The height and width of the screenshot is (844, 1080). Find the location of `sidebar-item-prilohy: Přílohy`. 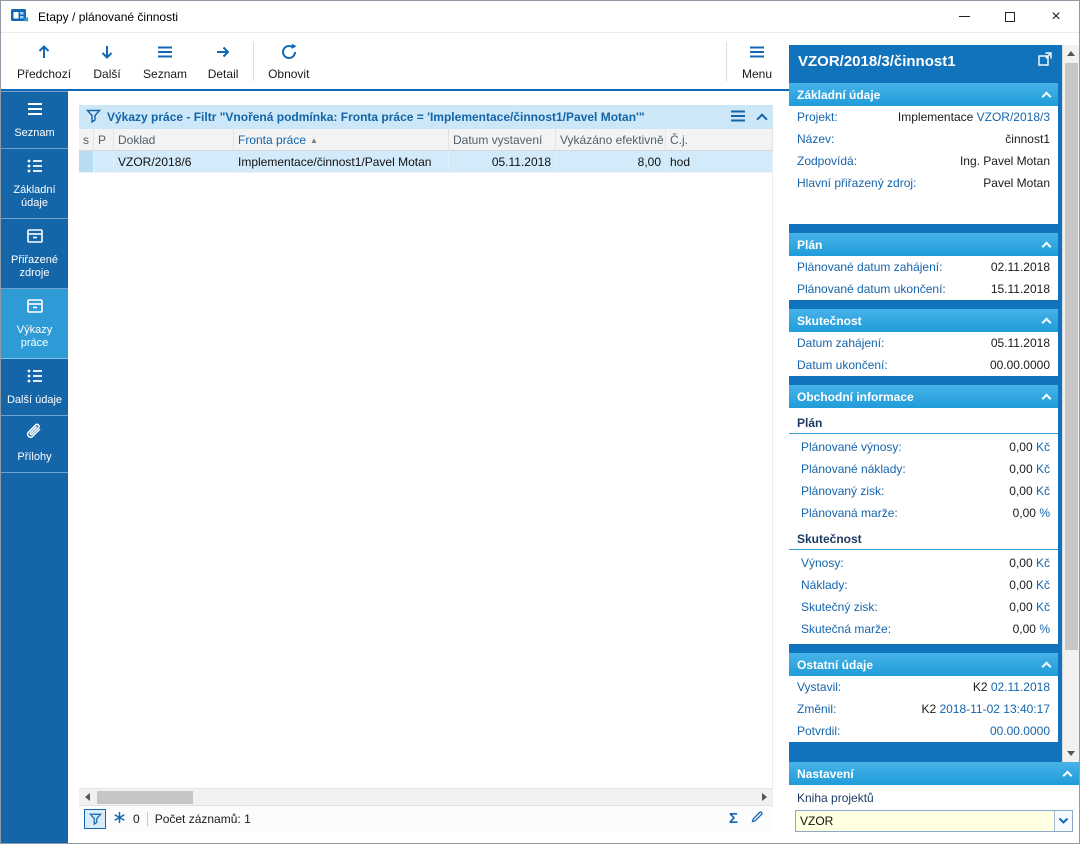

sidebar-item-prilohy: Přílohy is located at coordinates (34, 444).